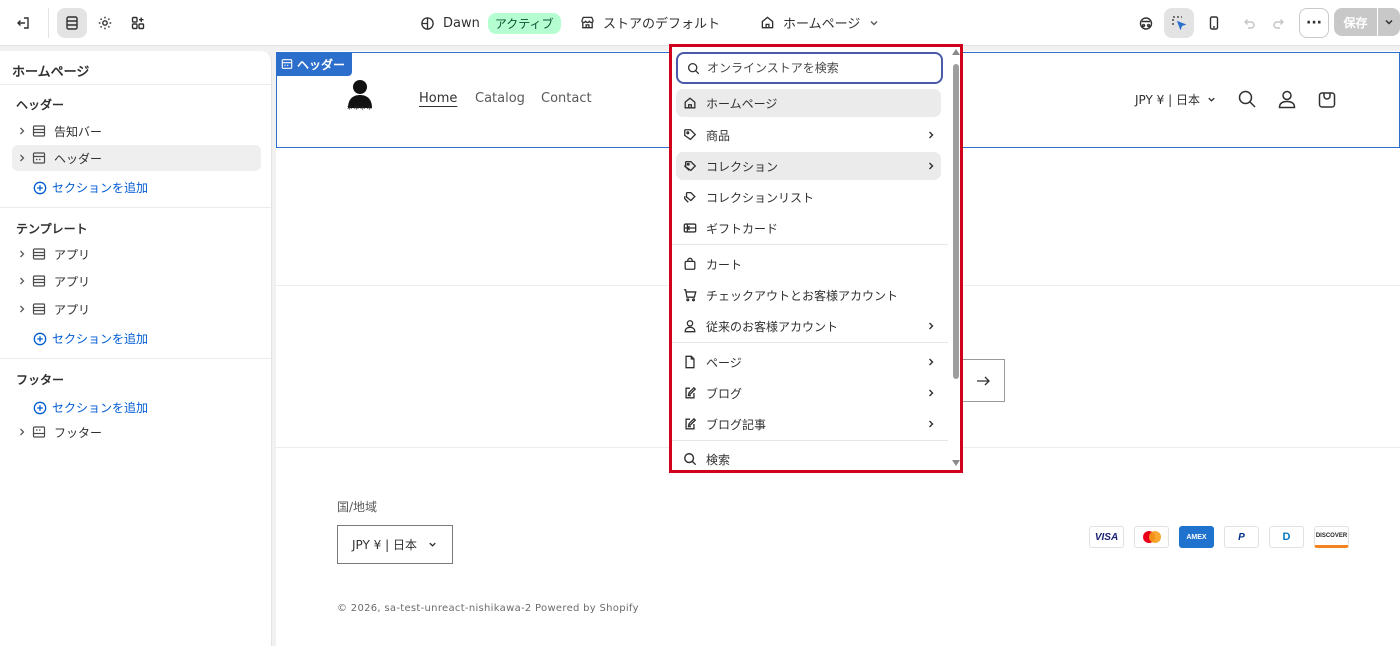 Image resolution: width=1400 pixels, height=646 pixels. I want to click on dropdown-item-pages: ページ, so click(808, 362).